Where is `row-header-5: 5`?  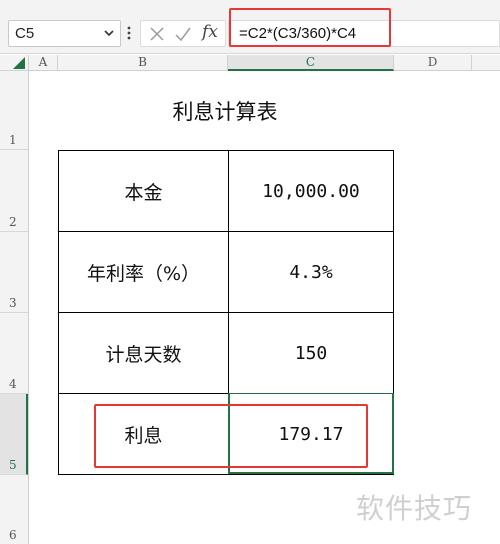 row-header-5: 5 is located at coordinates (14, 434).